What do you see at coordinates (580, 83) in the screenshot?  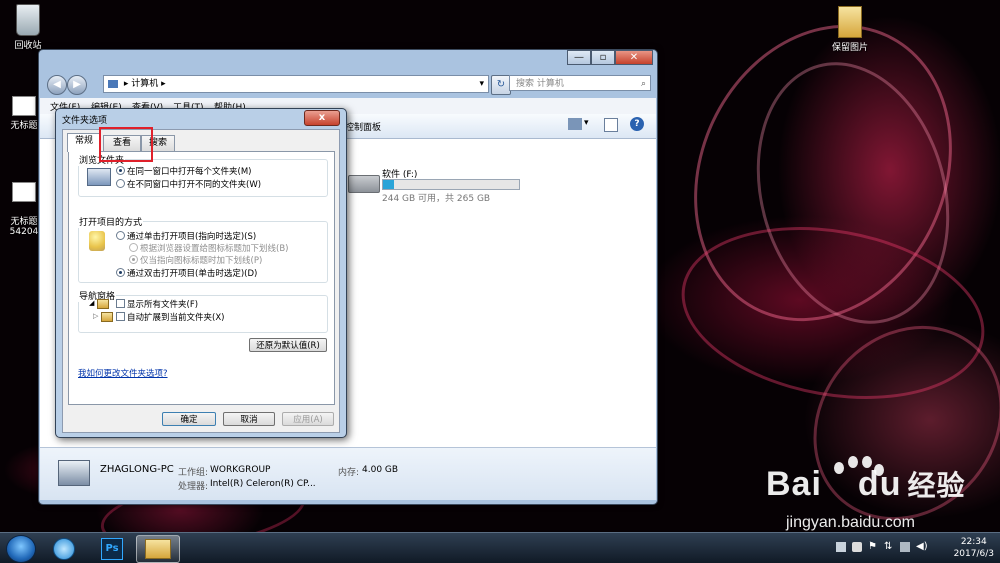 I see `search-input: 搜索 计算机 ⌕` at bounding box center [580, 83].